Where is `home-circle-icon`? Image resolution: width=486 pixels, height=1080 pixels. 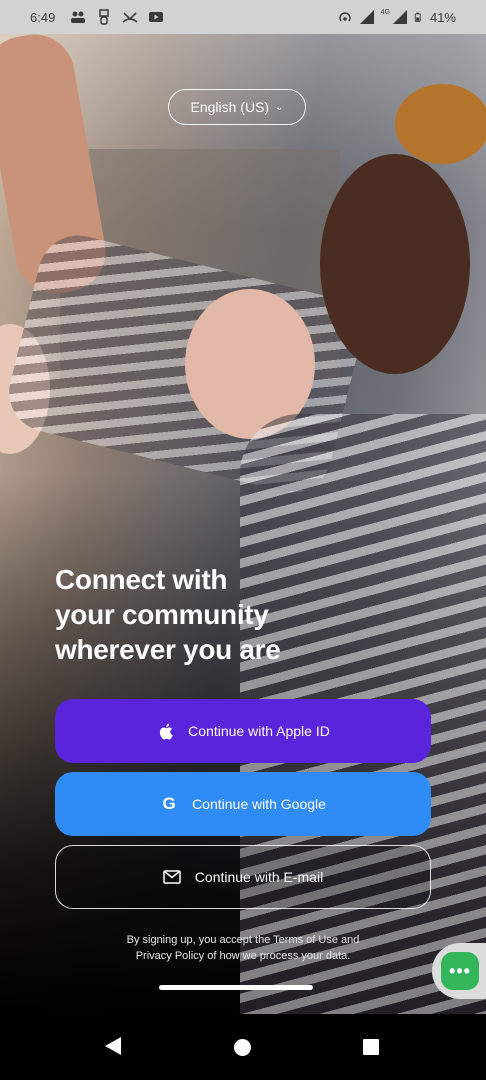 home-circle-icon is located at coordinates (242, 1047).